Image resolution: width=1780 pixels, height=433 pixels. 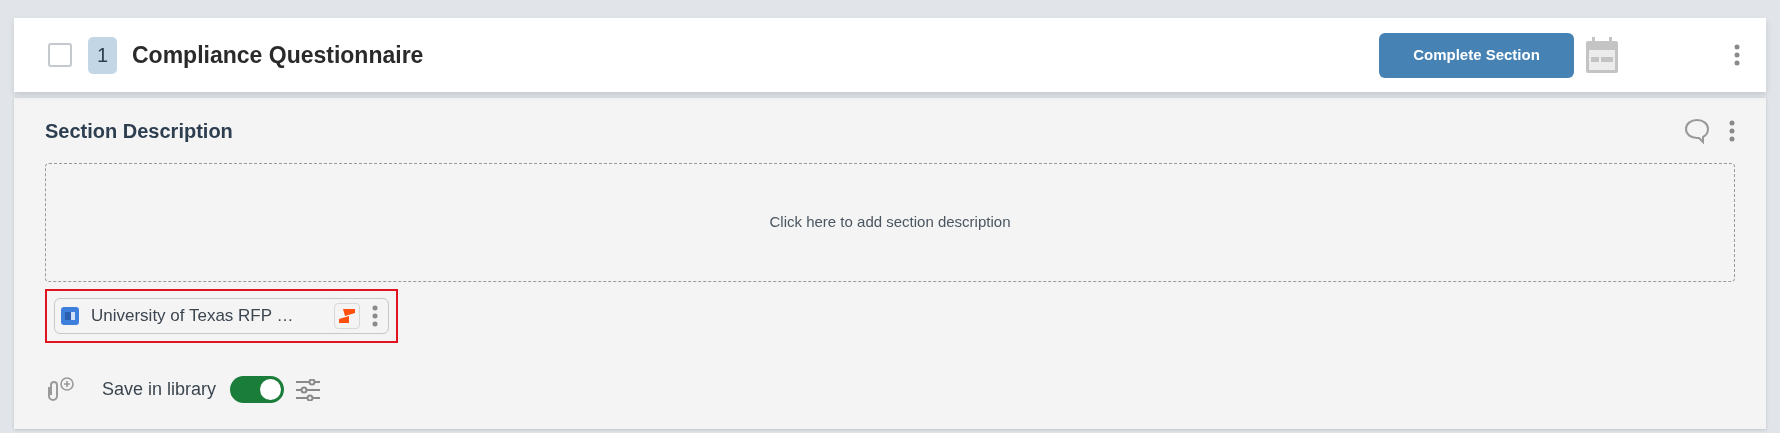 I want to click on section-title: Compliance Questionnaire, so click(x=278, y=55).